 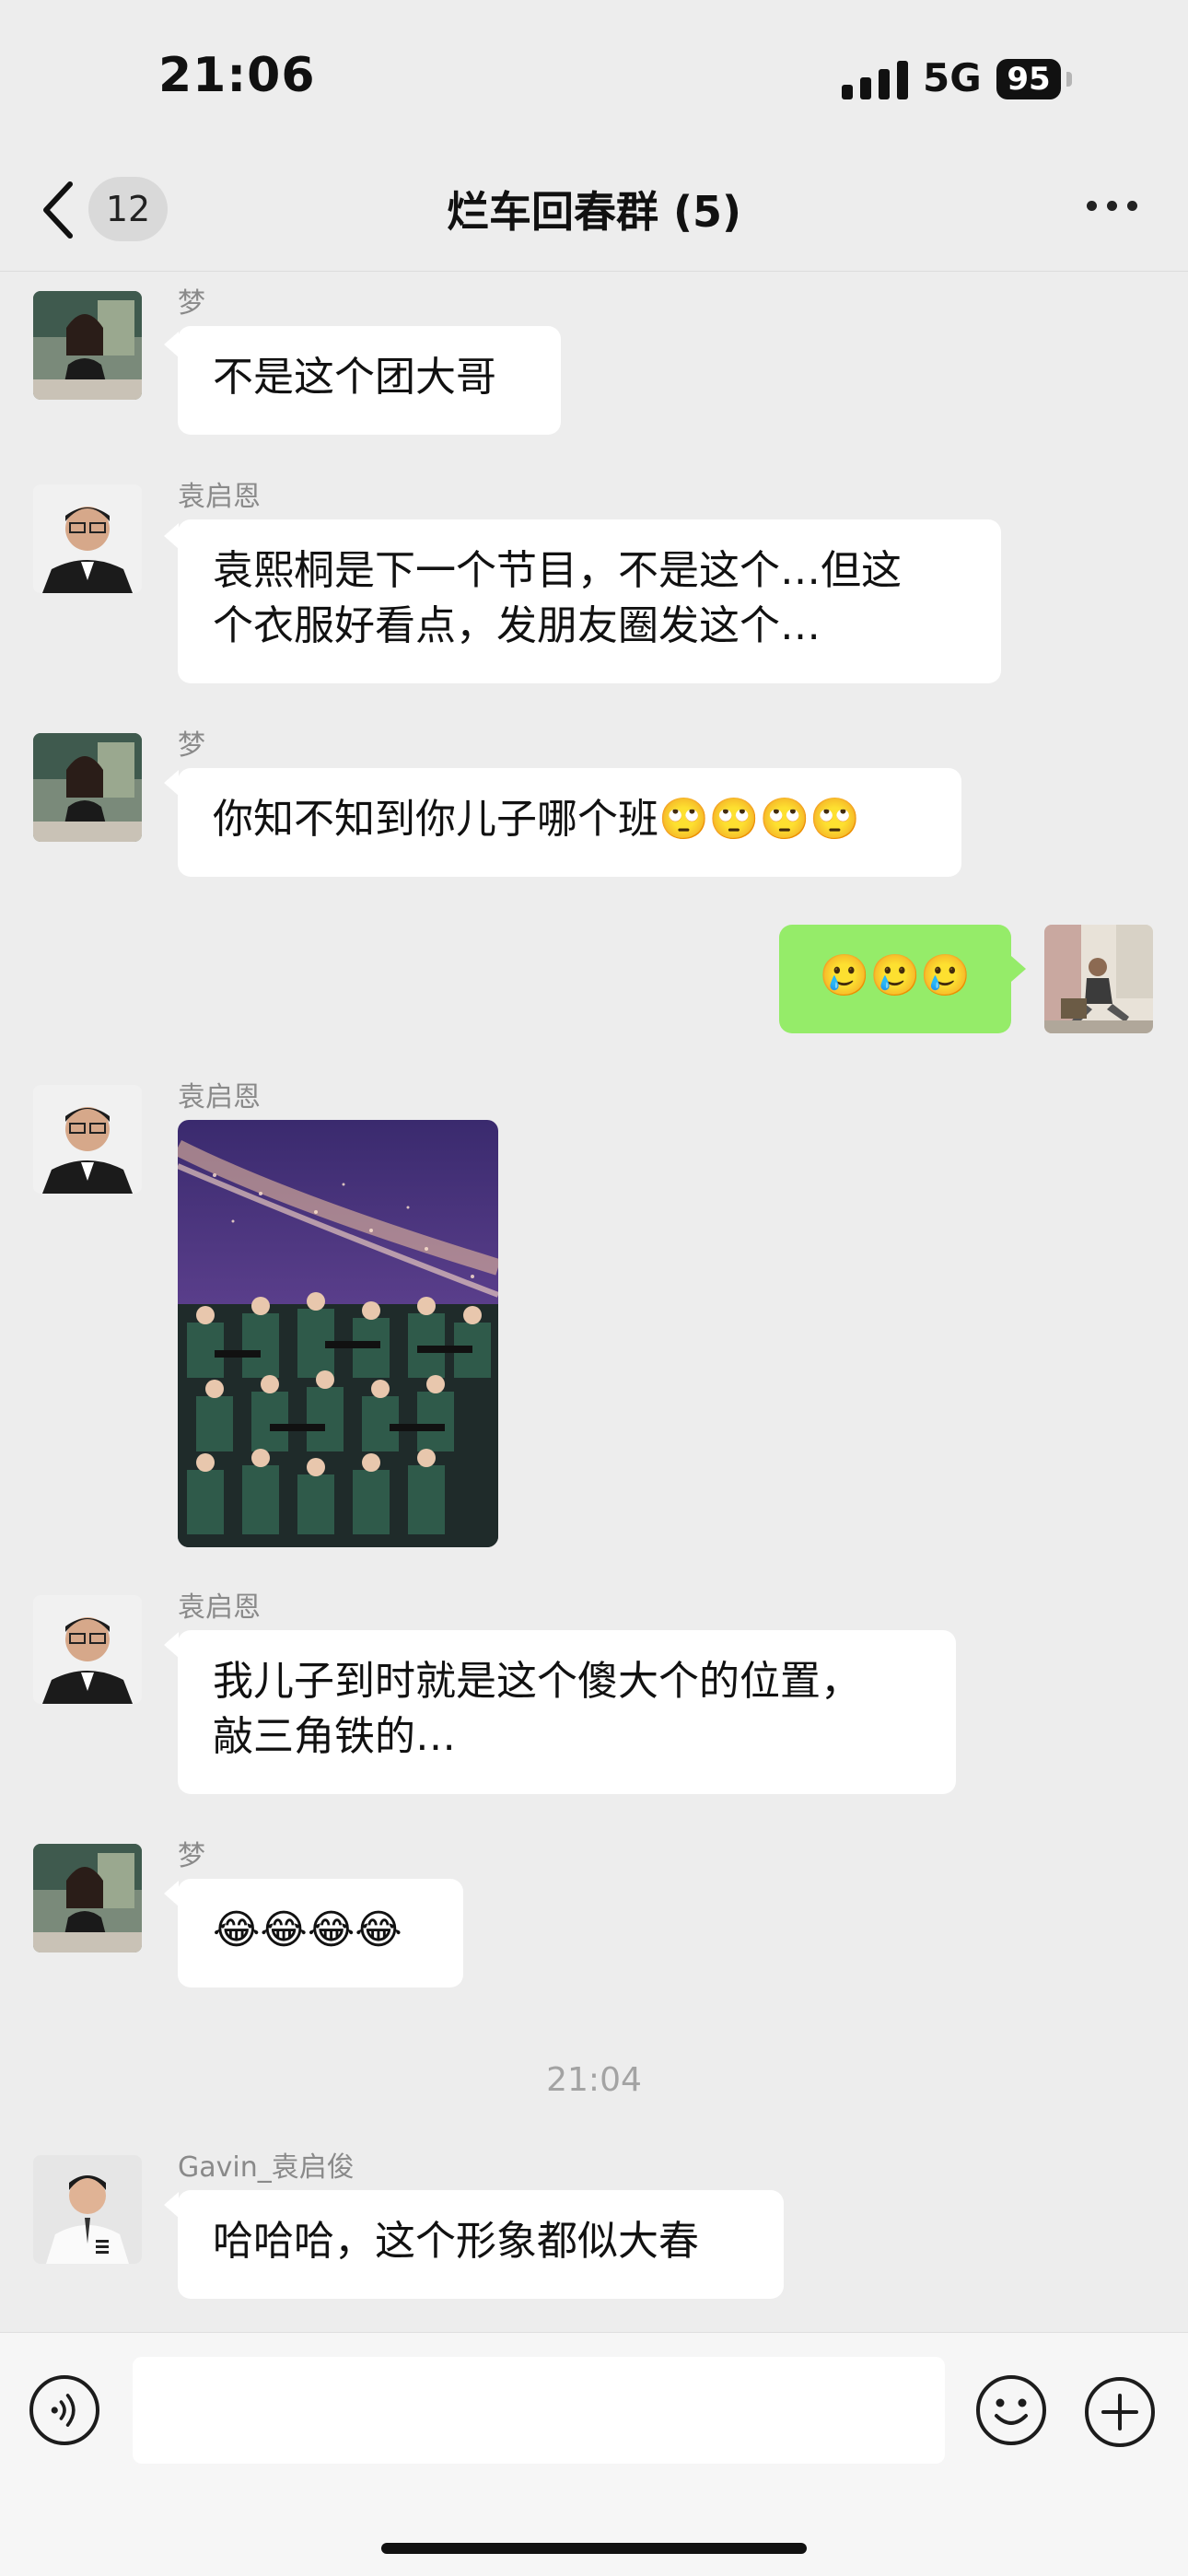 What do you see at coordinates (369, 380) in the screenshot?
I see `message-bubble: 不是这个团大哥` at bounding box center [369, 380].